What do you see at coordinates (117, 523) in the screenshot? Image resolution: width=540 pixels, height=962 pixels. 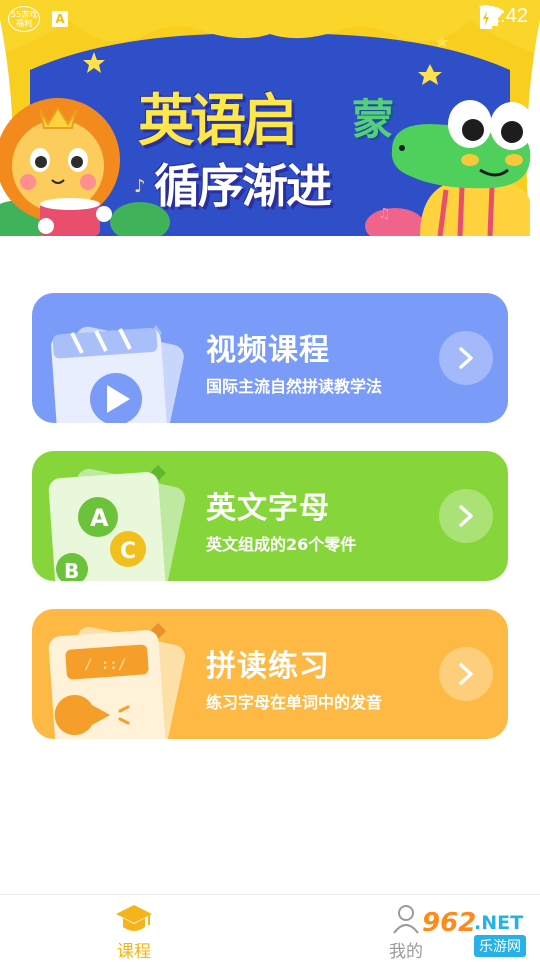 I see `alphabet-book-icon: A C B` at bounding box center [117, 523].